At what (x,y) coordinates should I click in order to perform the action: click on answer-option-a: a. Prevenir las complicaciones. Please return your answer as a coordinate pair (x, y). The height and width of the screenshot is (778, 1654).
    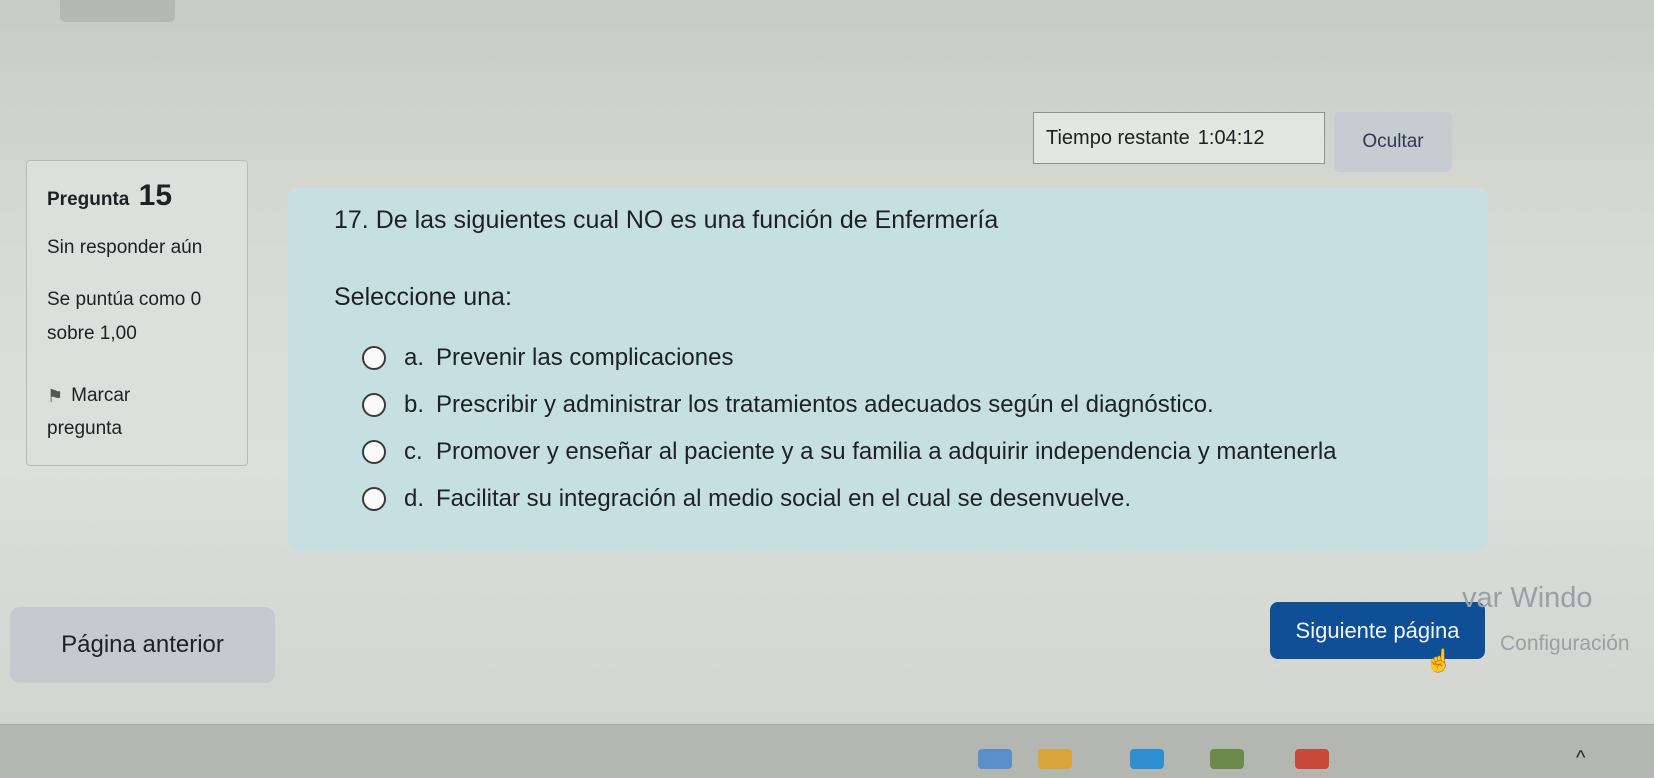
    Looking at the image, I should click on (925, 357).